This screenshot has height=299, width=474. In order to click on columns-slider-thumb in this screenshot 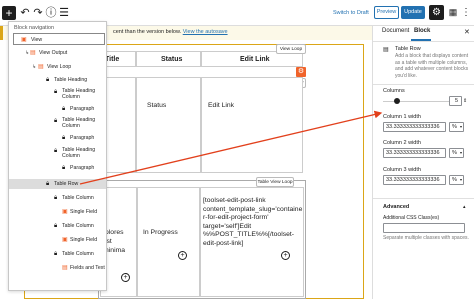, I will do `click(397, 101)`.